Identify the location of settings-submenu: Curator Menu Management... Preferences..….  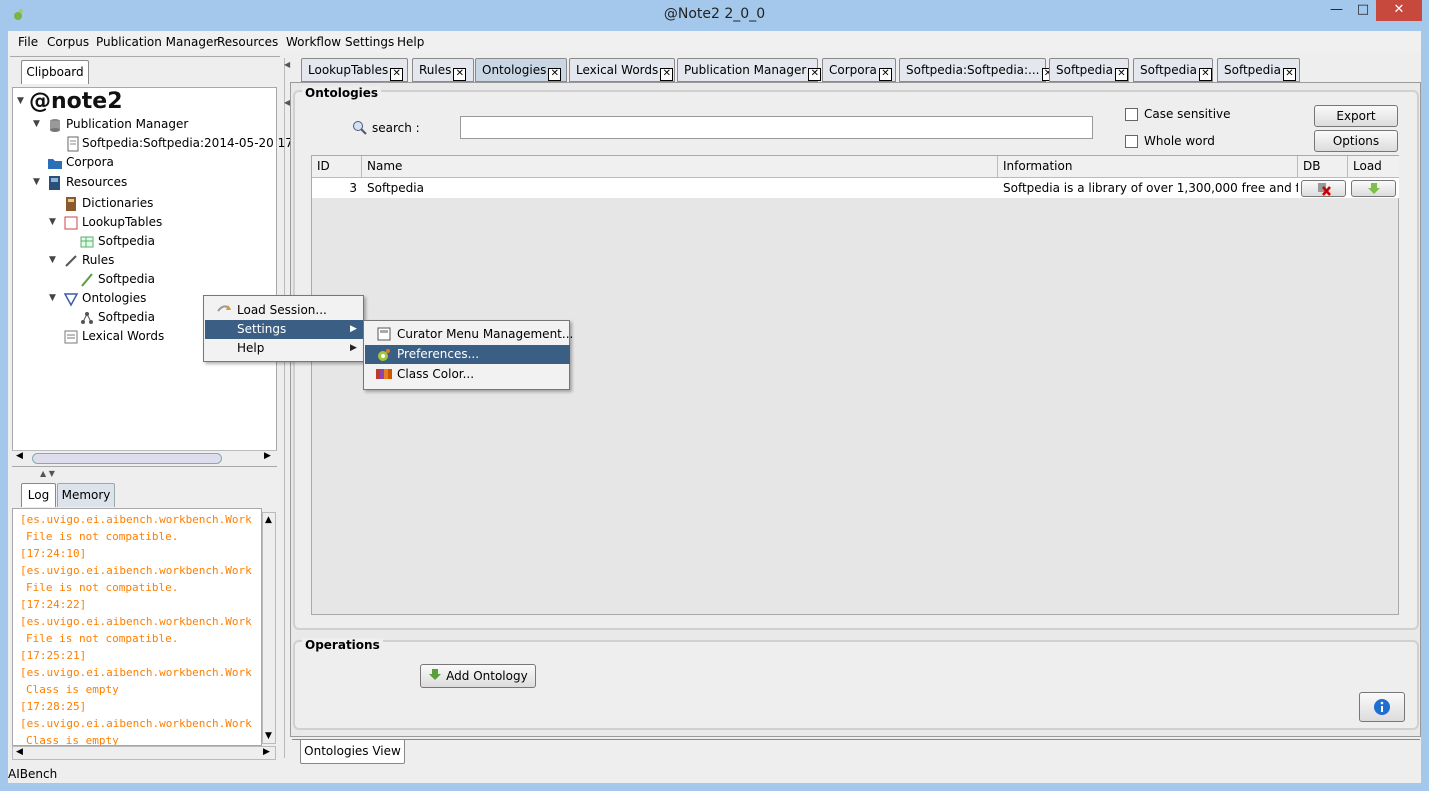
(468, 355).